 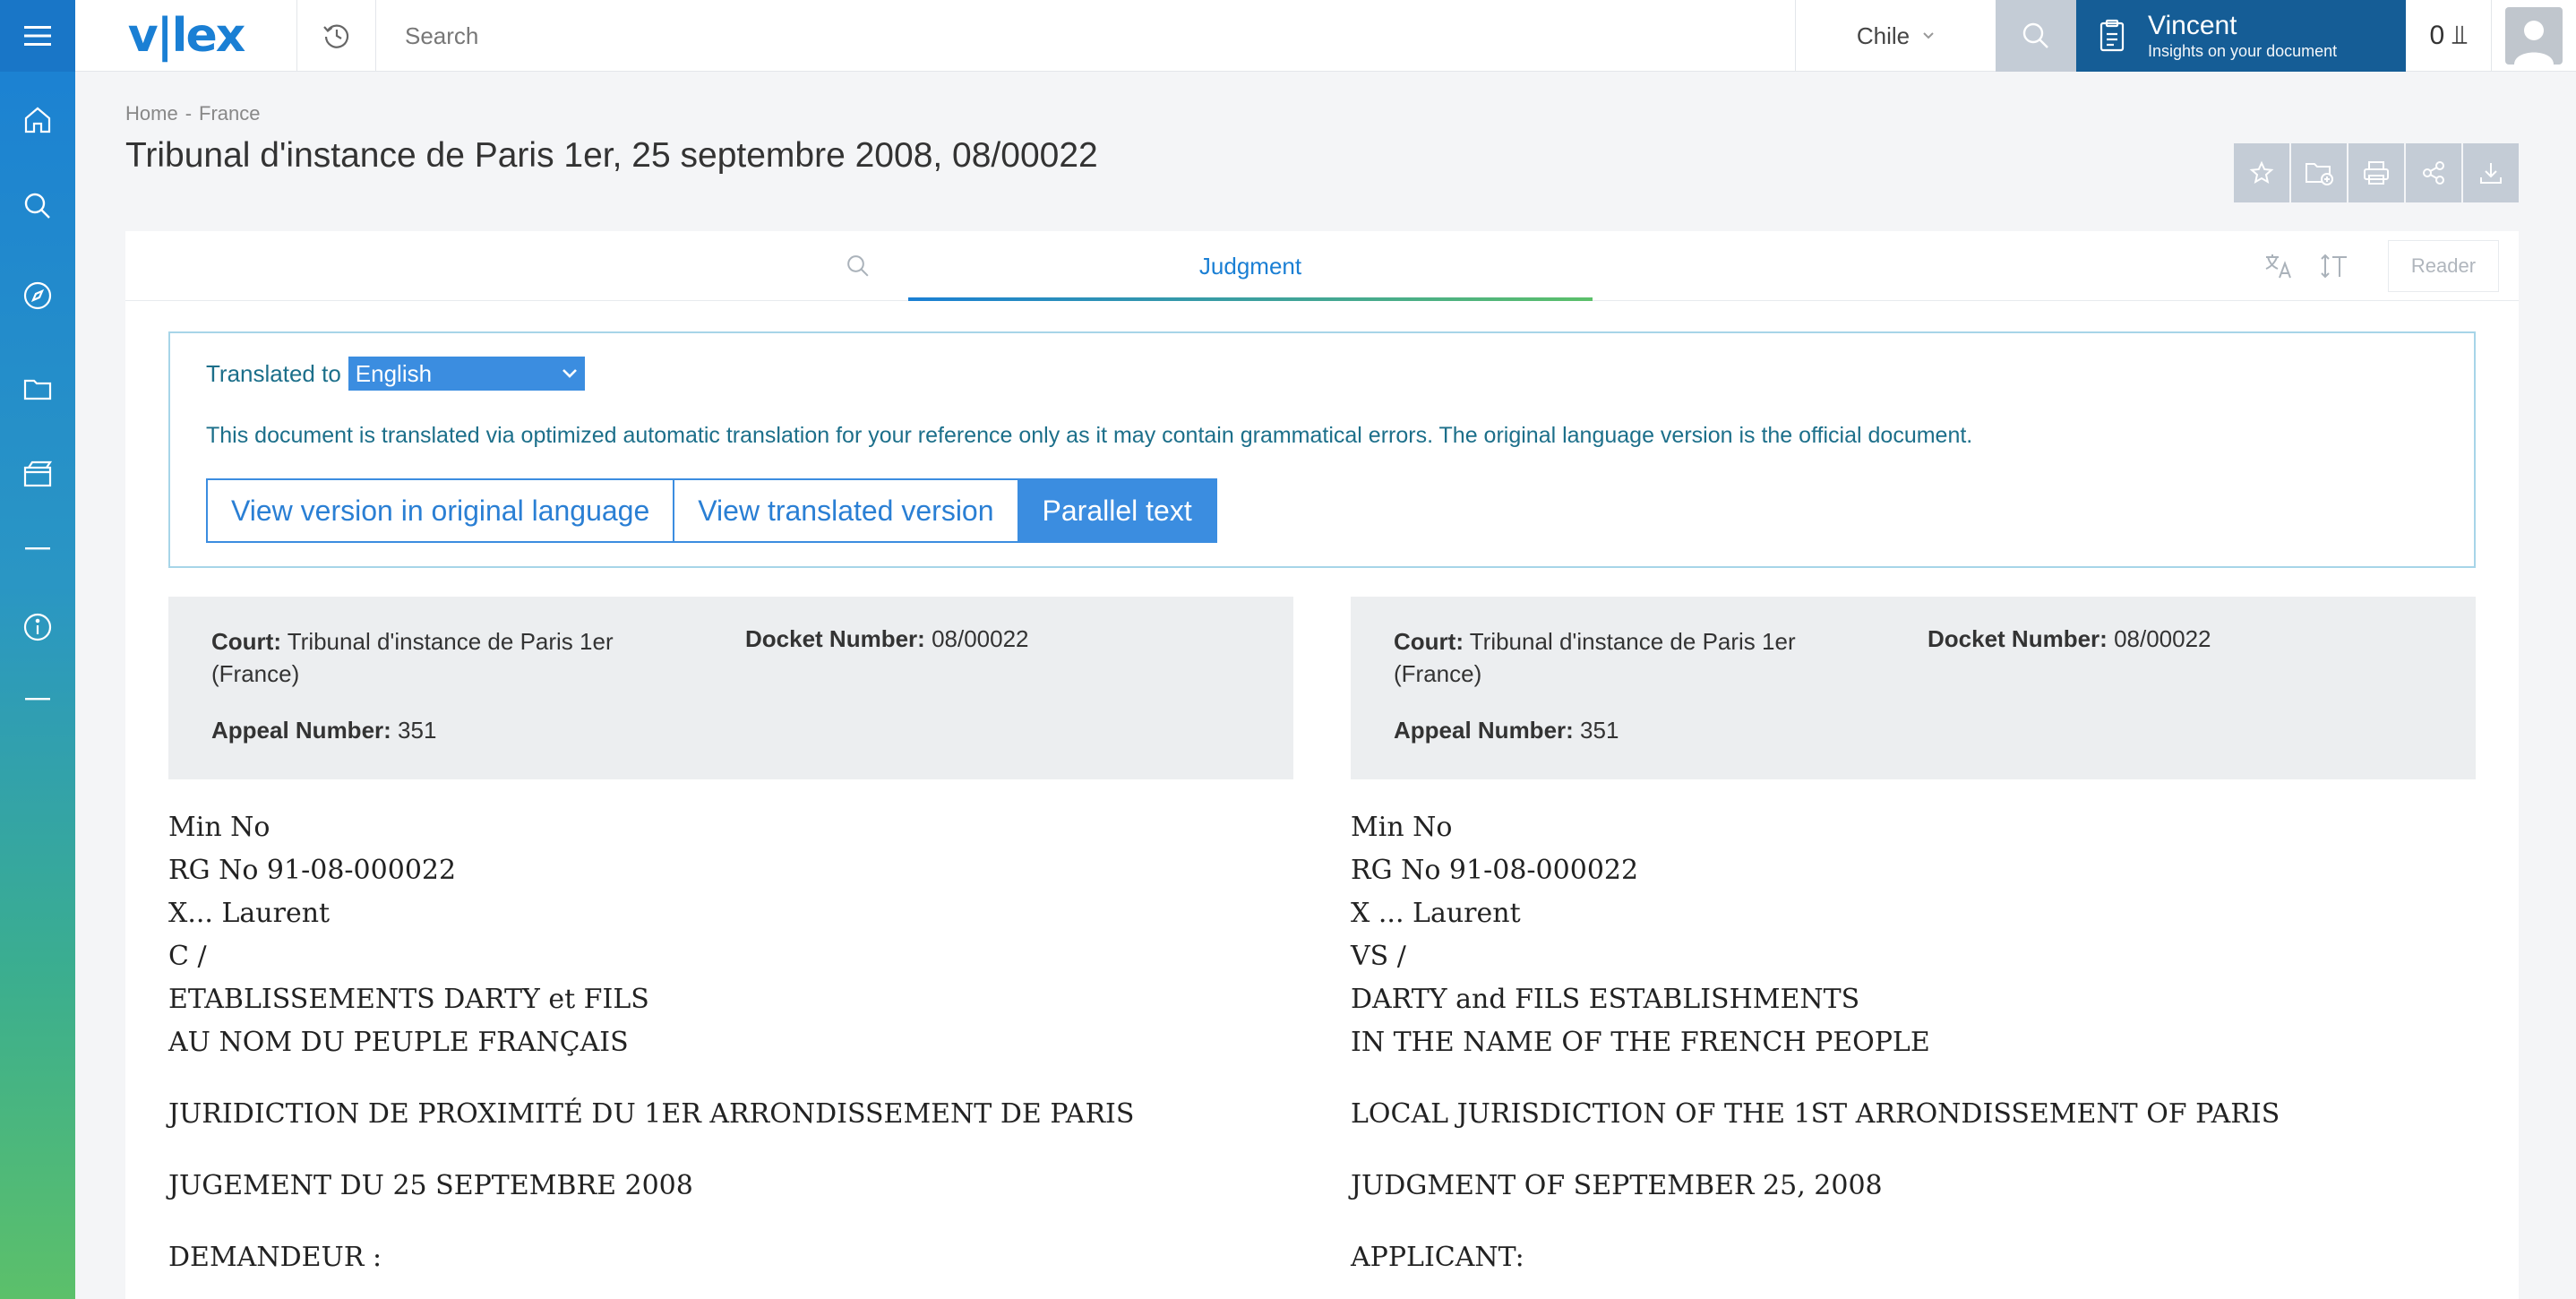 I want to click on share-icon, so click(x=2433, y=173).